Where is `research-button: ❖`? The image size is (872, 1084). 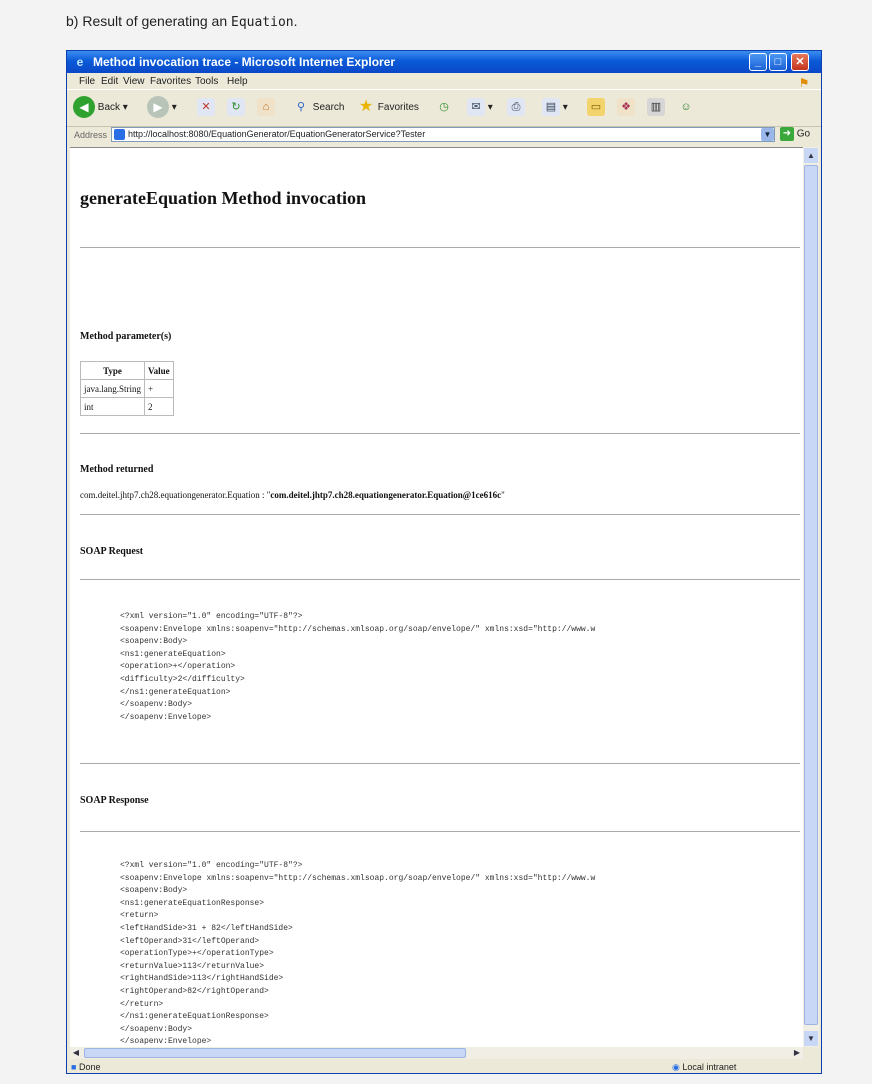 research-button: ❖ is located at coordinates (626, 108).